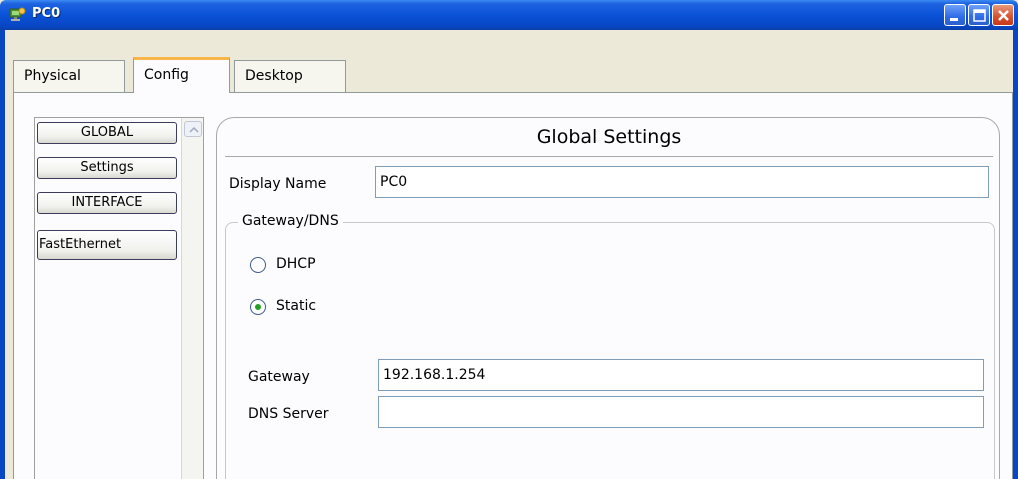 The width and height of the screenshot is (1018, 479). What do you see at coordinates (290, 221) in the screenshot?
I see `gateway-dns-legend: Gateway/DNS` at bounding box center [290, 221].